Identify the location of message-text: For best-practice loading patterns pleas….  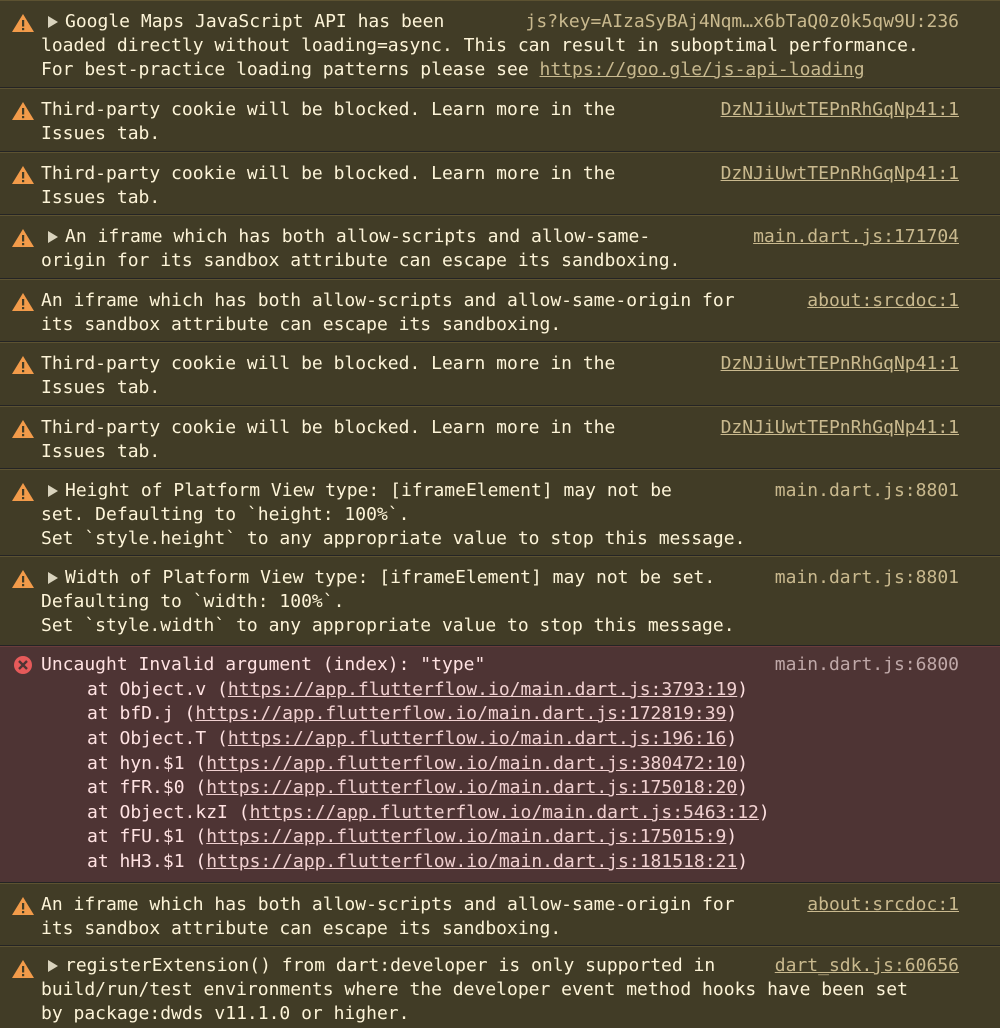
(290, 69).